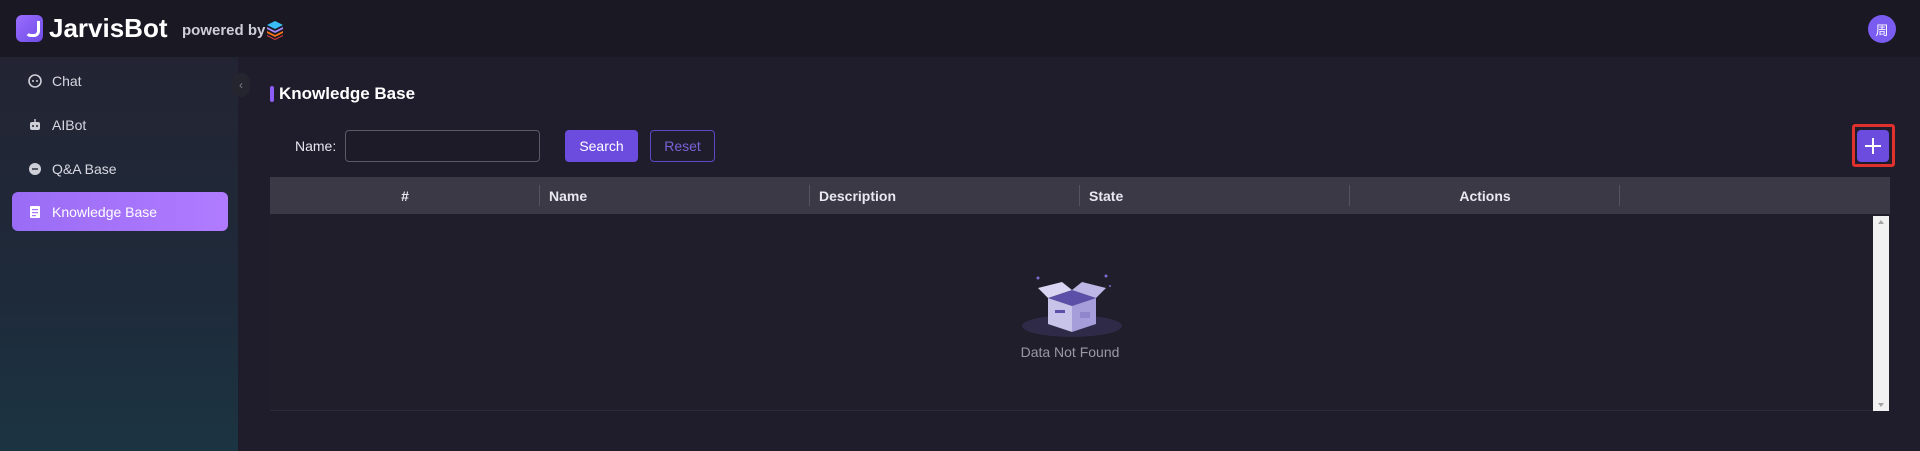 This screenshot has width=1920, height=451. I want to click on sidebar-item-knowledge-base: Knowledge Base, so click(120, 211).